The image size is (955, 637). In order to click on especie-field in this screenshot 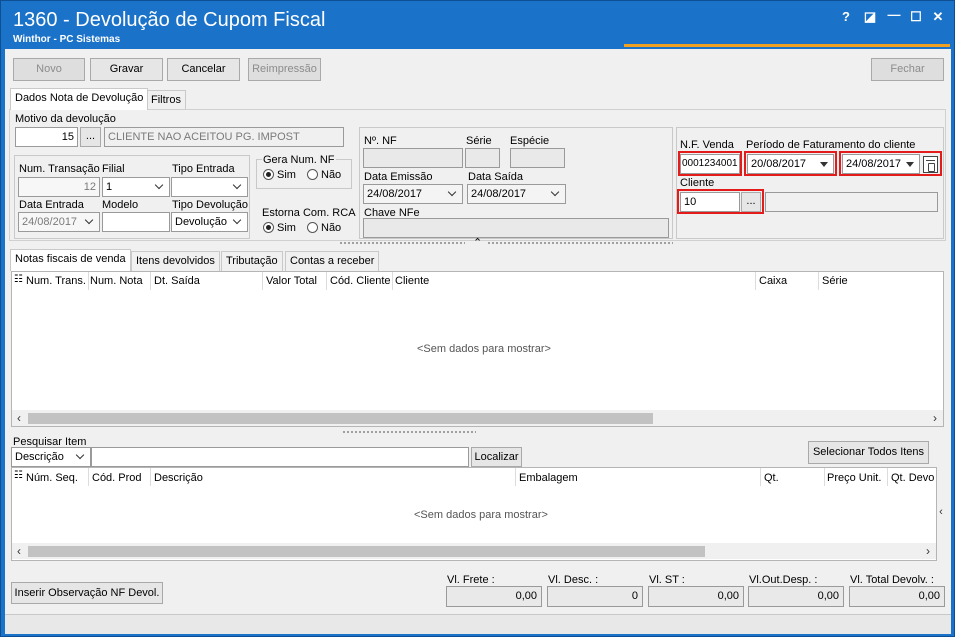, I will do `click(537, 158)`.